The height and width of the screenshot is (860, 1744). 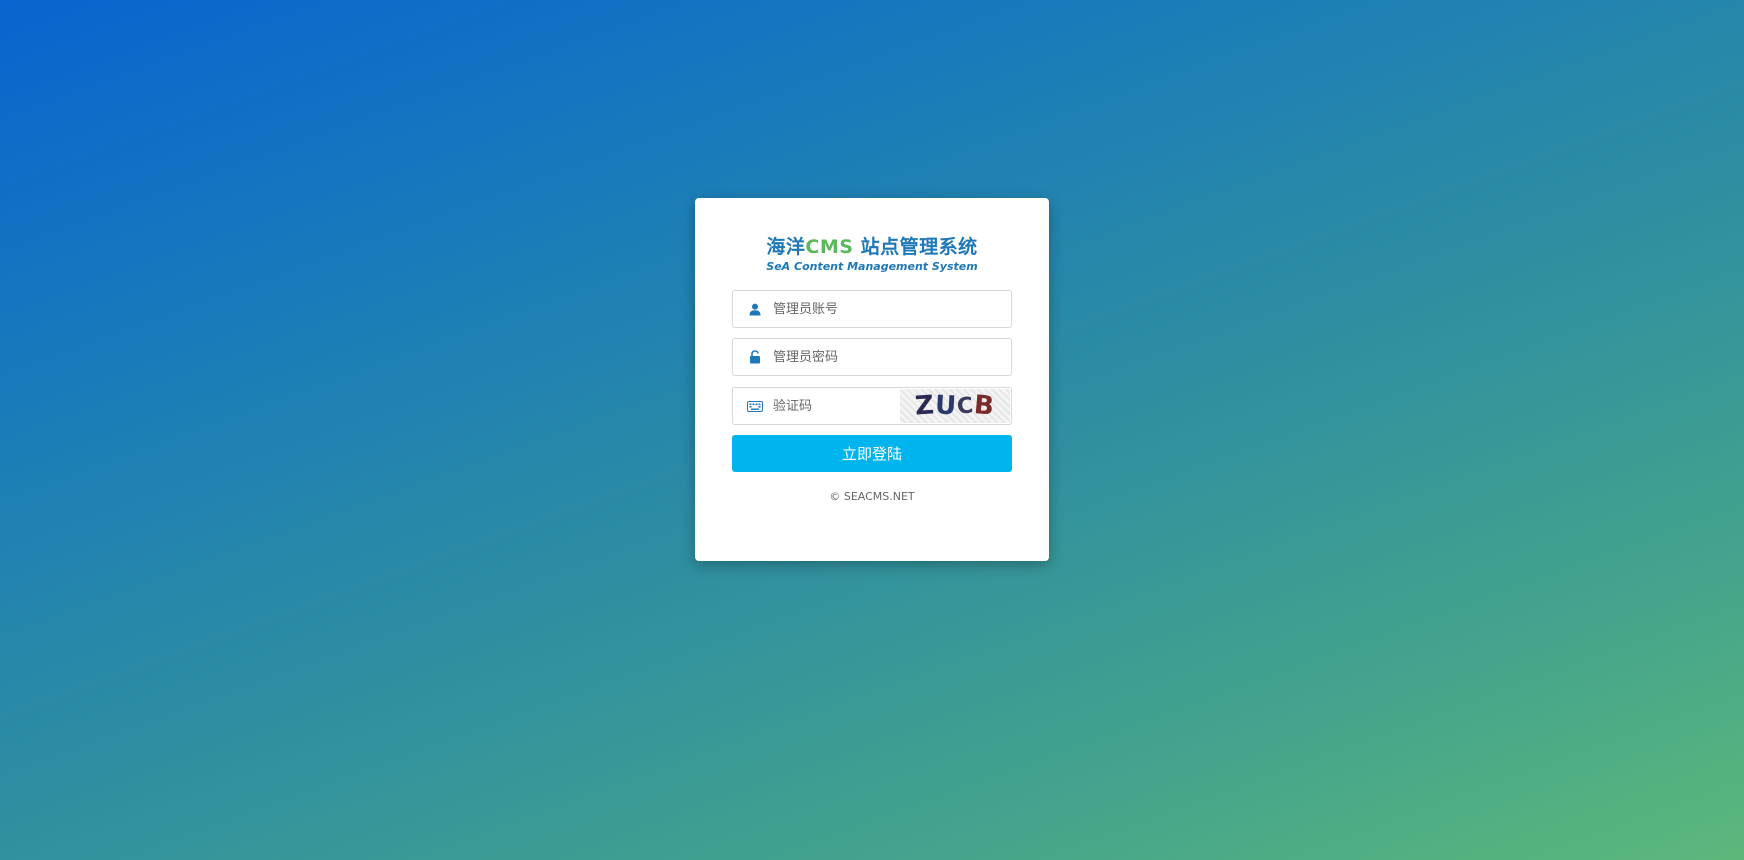 What do you see at coordinates (872, 453) in the screenshot?
I see `login-button: 立即登陆` at bounding box center [872, 453].